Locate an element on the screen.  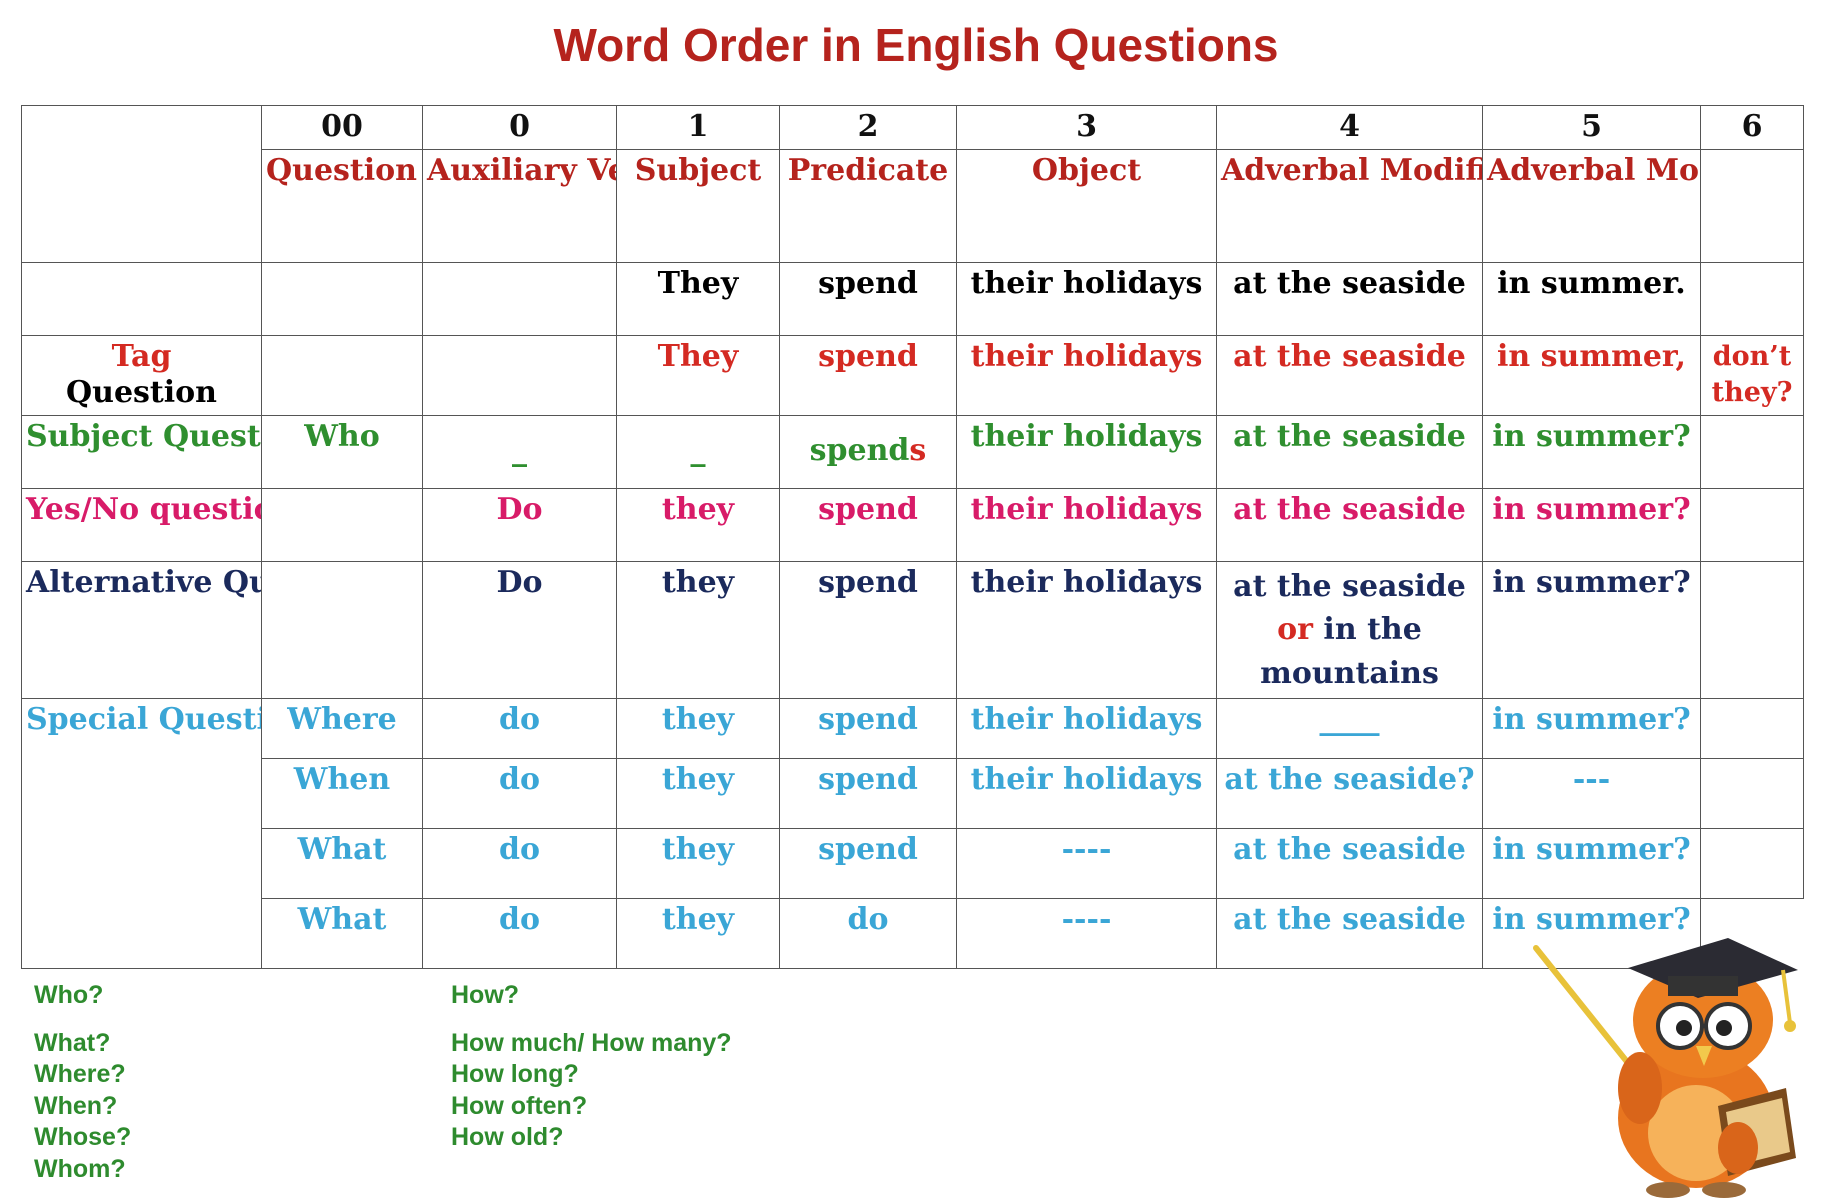
cell-aux: _ is located at coordinates (519, 451).